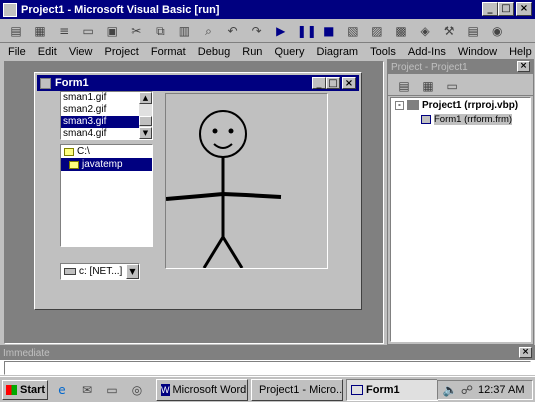 Image resolution: width=535 pixels, height=402 pixels. Describe the element at coordinates (524, 9) in the screenshot. I see `app-close-button: ×` at that location.